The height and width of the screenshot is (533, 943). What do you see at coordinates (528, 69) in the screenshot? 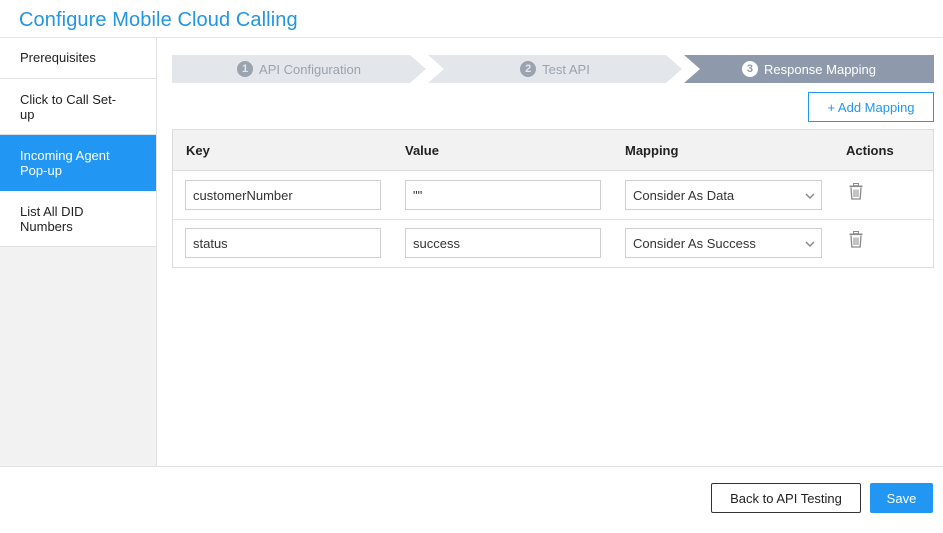
I see `step-number-badge: 2` at bounding box center [528, 69].